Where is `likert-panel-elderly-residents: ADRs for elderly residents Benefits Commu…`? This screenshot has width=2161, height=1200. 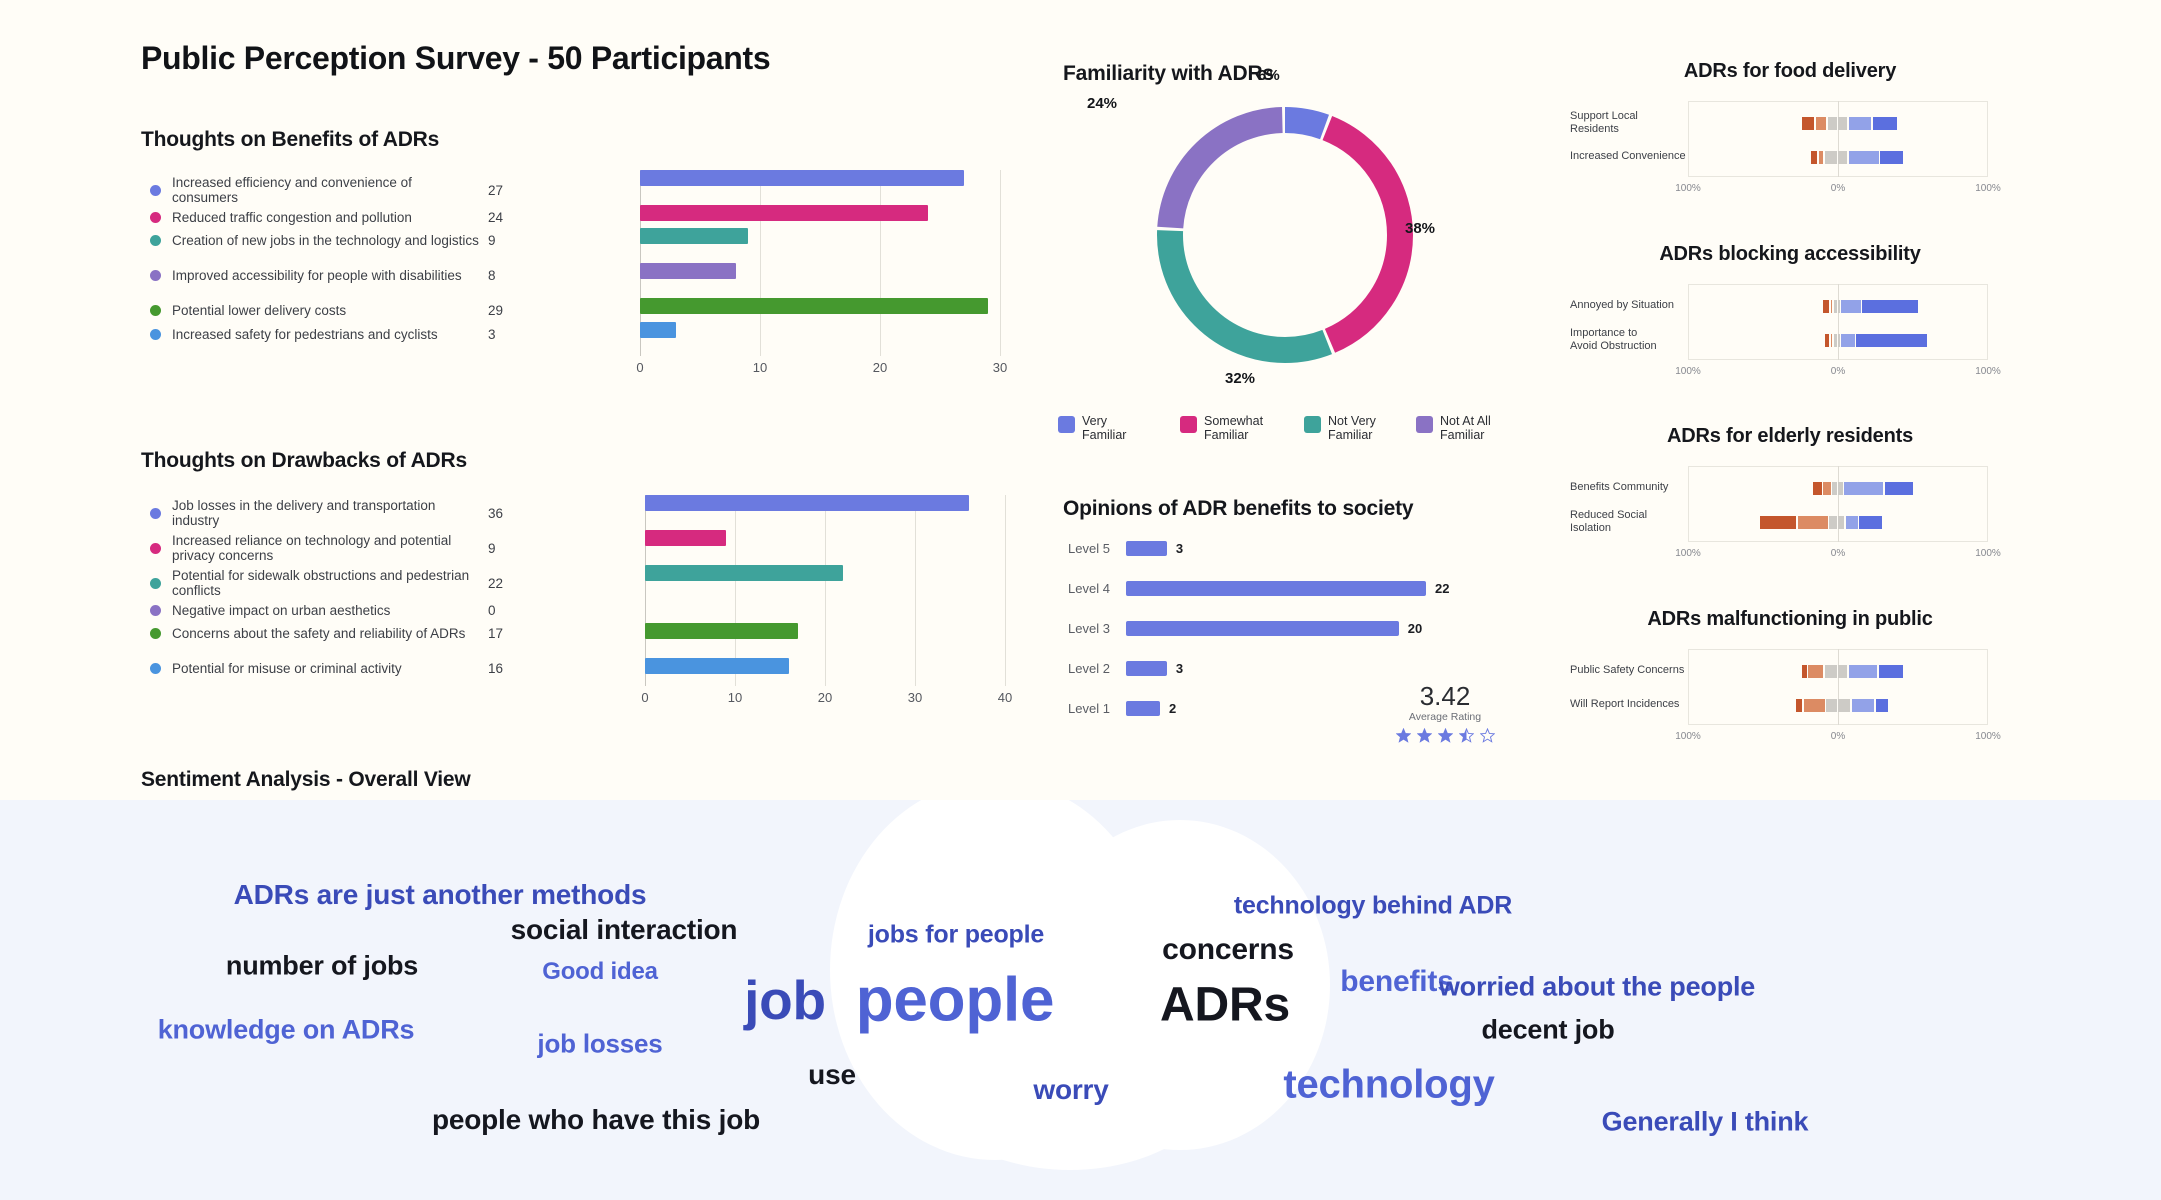
likert-panel-elderly-residents: ADRs for elderly residents Benefits Commu… is located at coordinates (1790, 510).